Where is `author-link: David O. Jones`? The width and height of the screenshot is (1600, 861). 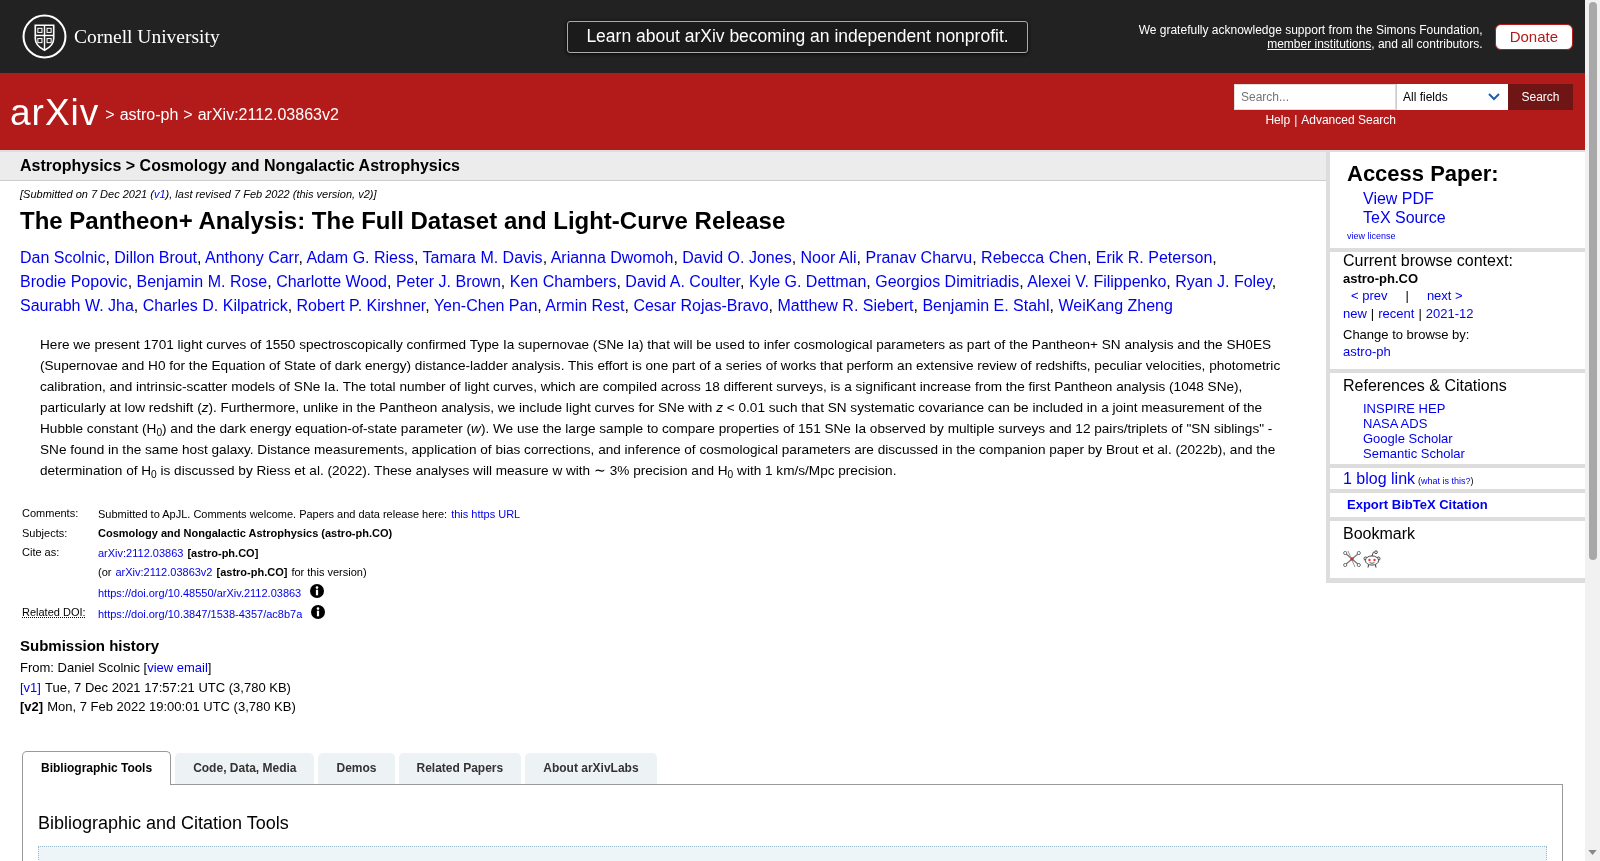
author-link: David O. Jones is located at coordinates (737, 257).